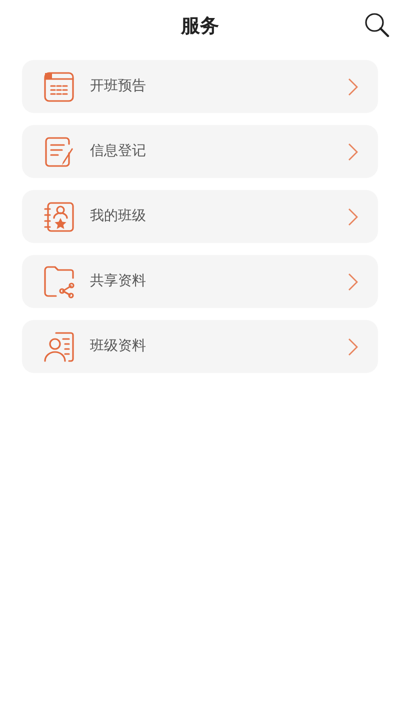 This screenshot has height=711, width=400. What do you see at coordinates (200, 346) in the screenshot?
I see `service-item: 班级资料` at bounding box center [200, 346].